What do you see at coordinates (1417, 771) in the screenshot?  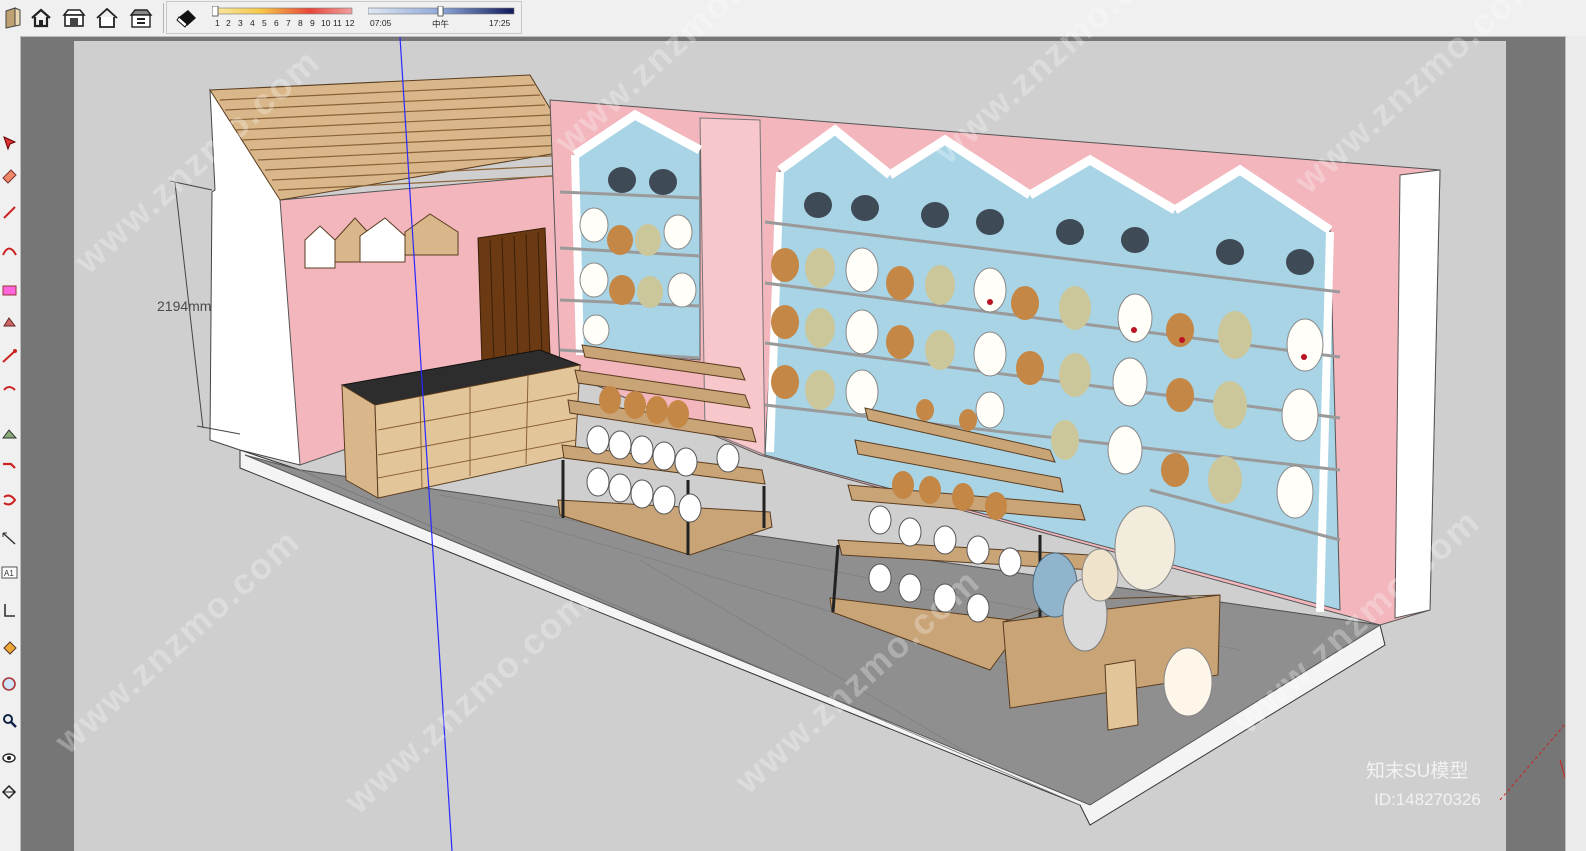 I see `brand-mark: 知末SU模型` at bounding box center [1417, 771].